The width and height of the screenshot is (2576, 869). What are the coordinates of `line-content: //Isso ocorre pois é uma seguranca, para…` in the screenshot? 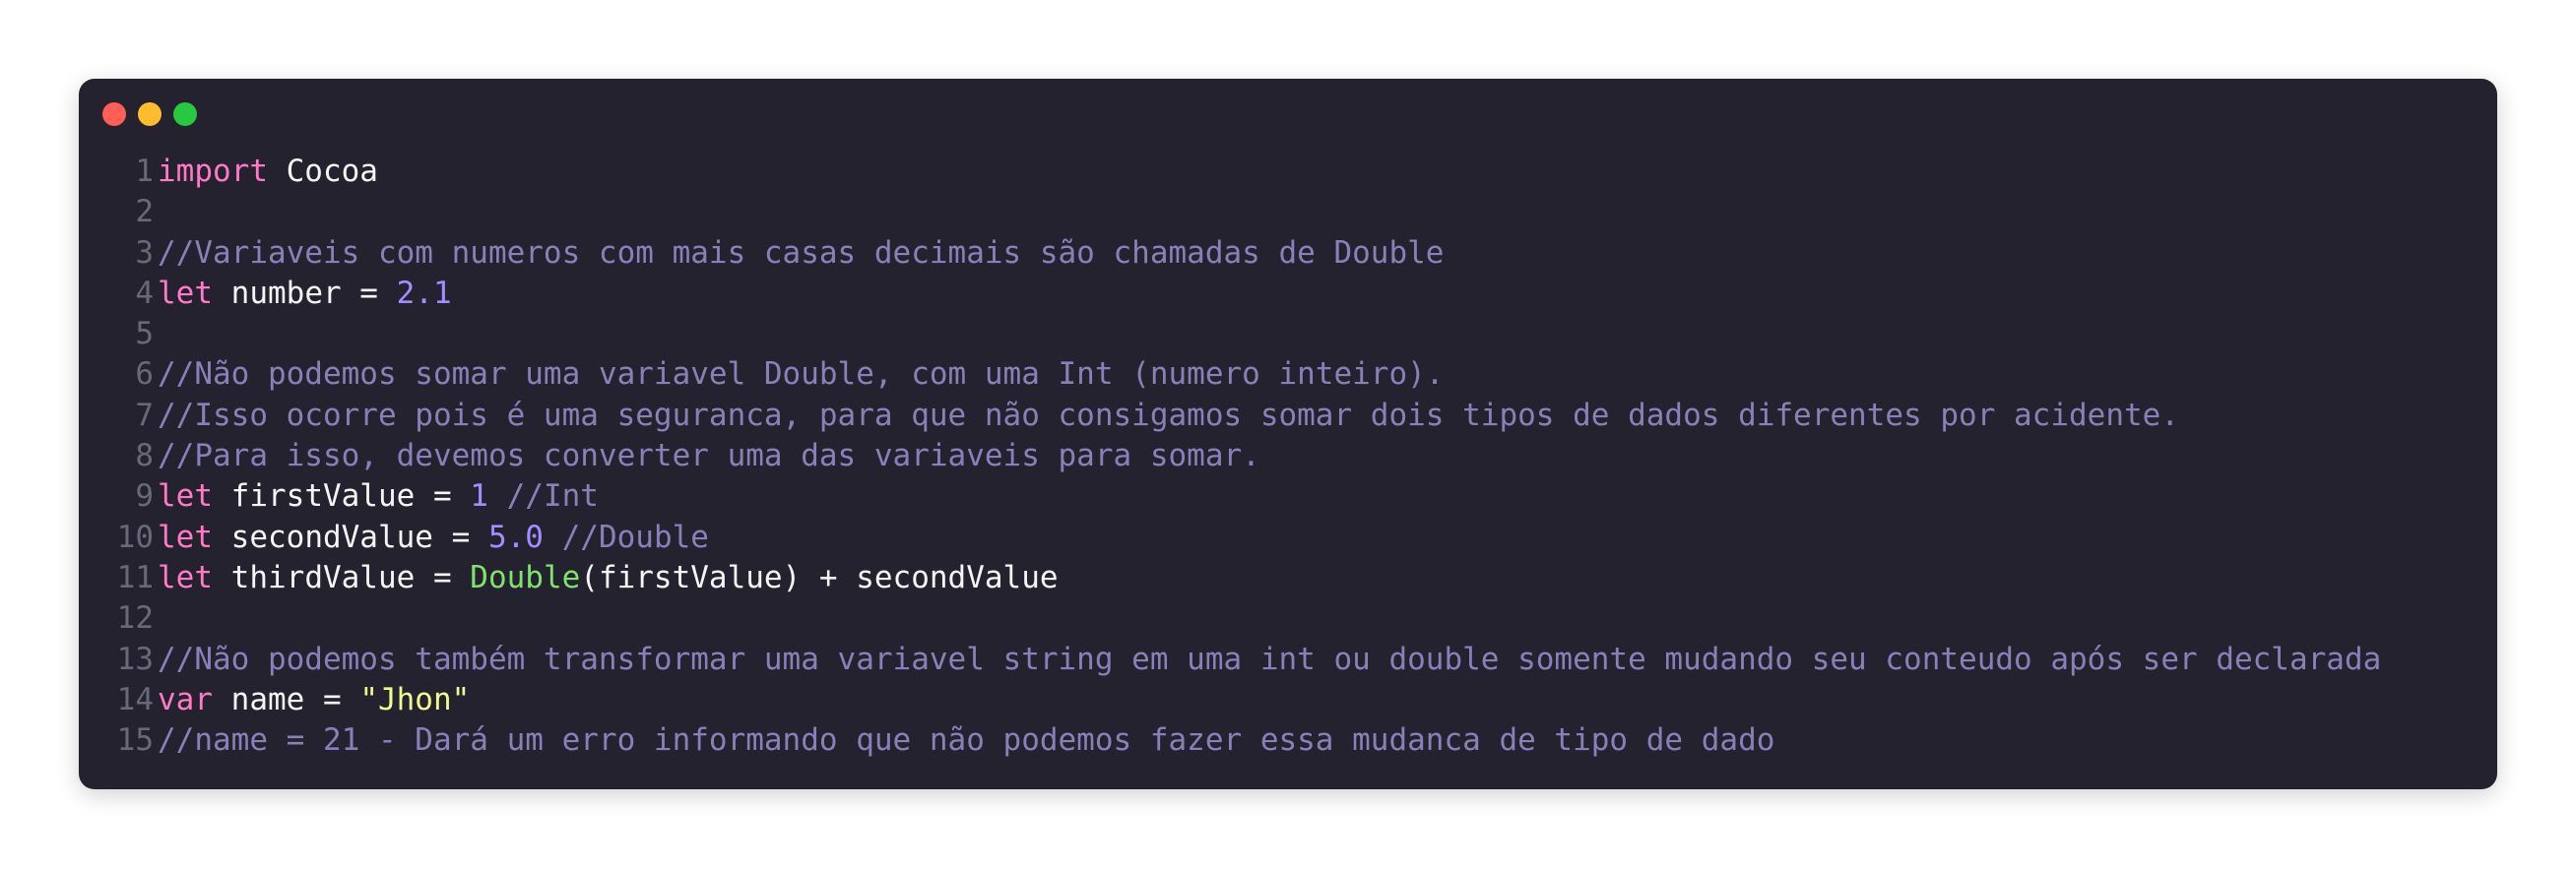 It's located at (1168, 416).